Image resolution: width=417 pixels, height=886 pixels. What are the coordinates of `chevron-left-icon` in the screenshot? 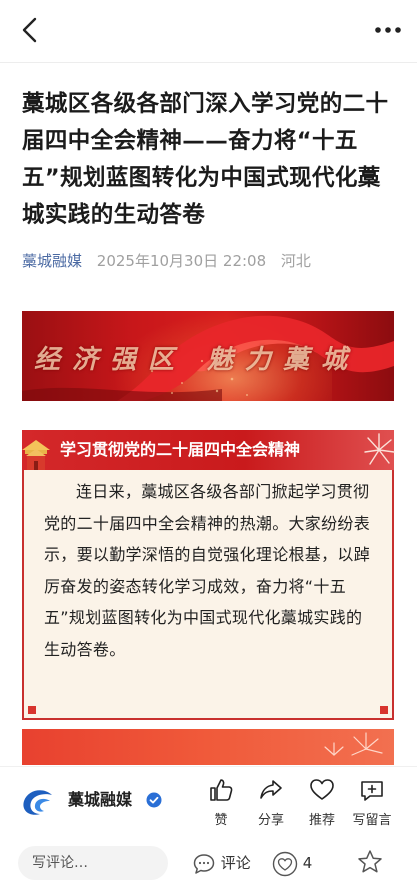 It's located at (30, 30).